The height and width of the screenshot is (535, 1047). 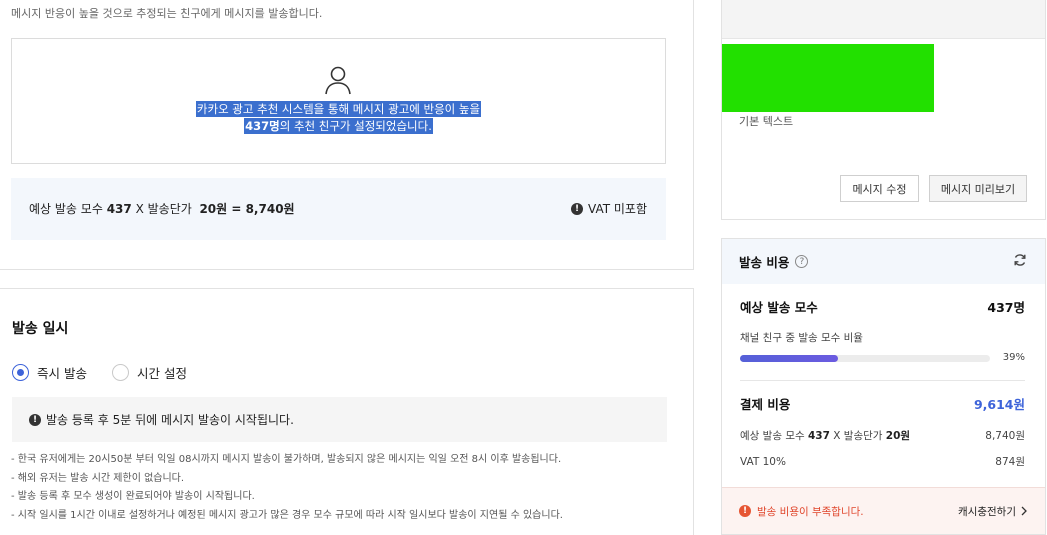 I want to click on schedule-title: 발송 일시, so click(x=40, y=329).